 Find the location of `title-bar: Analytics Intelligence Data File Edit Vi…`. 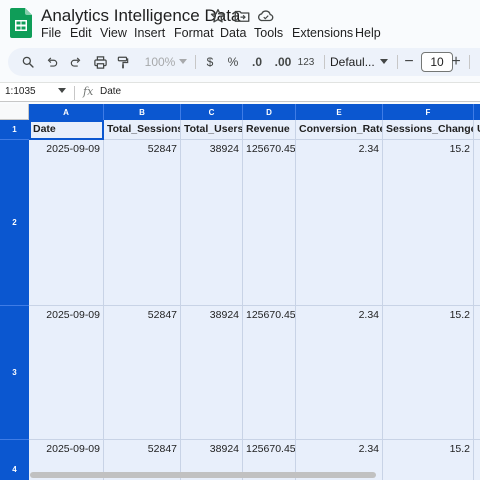

title-bar: Analytics Intelligence Data File Edit Vi… is located at coordinates (240, 24).